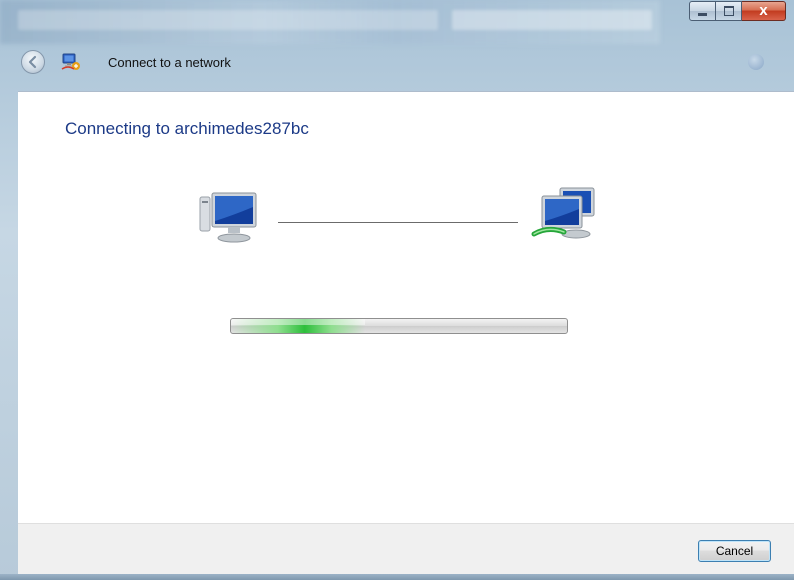  I want to click on minimize-button, so click(702, 11).